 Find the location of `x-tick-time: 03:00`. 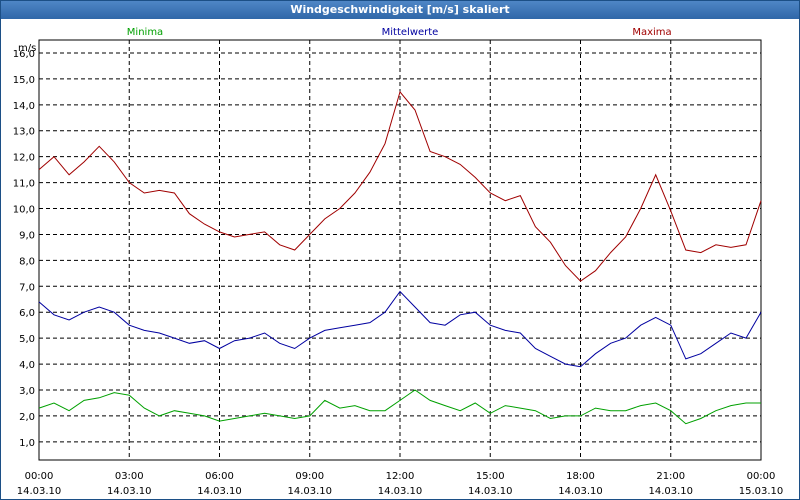

x-tick-time: 03:00 is located at coordinates (129, 476).